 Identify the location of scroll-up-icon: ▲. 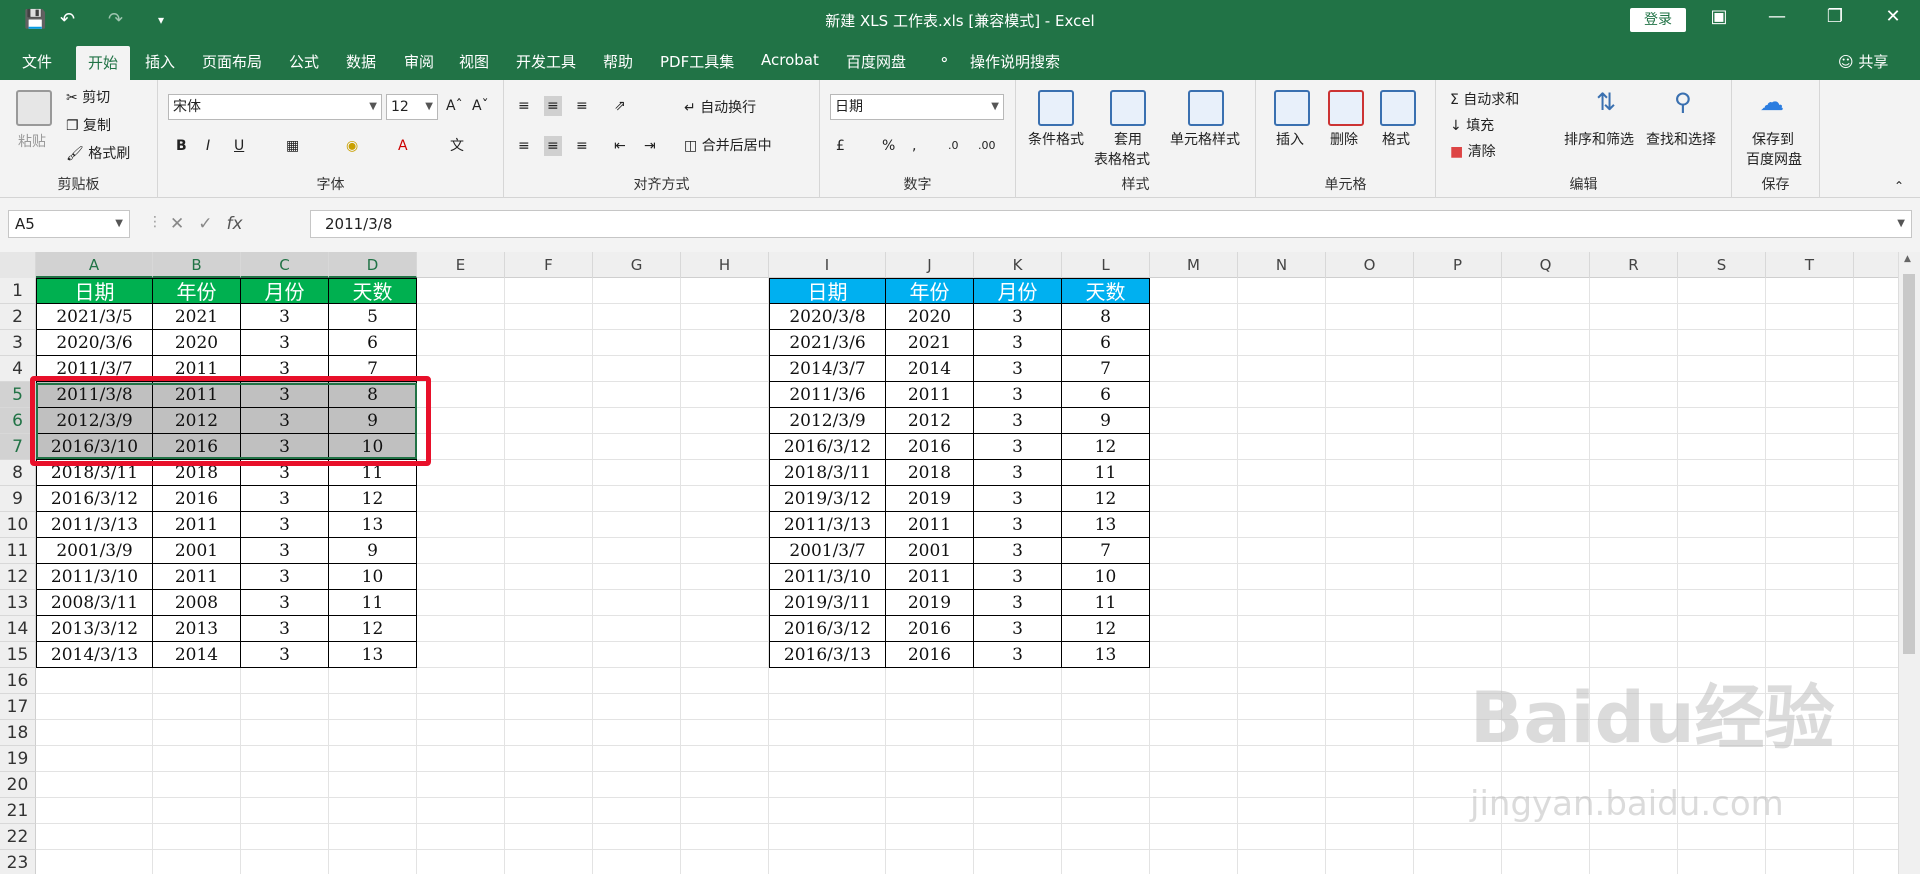
(1907, 259).